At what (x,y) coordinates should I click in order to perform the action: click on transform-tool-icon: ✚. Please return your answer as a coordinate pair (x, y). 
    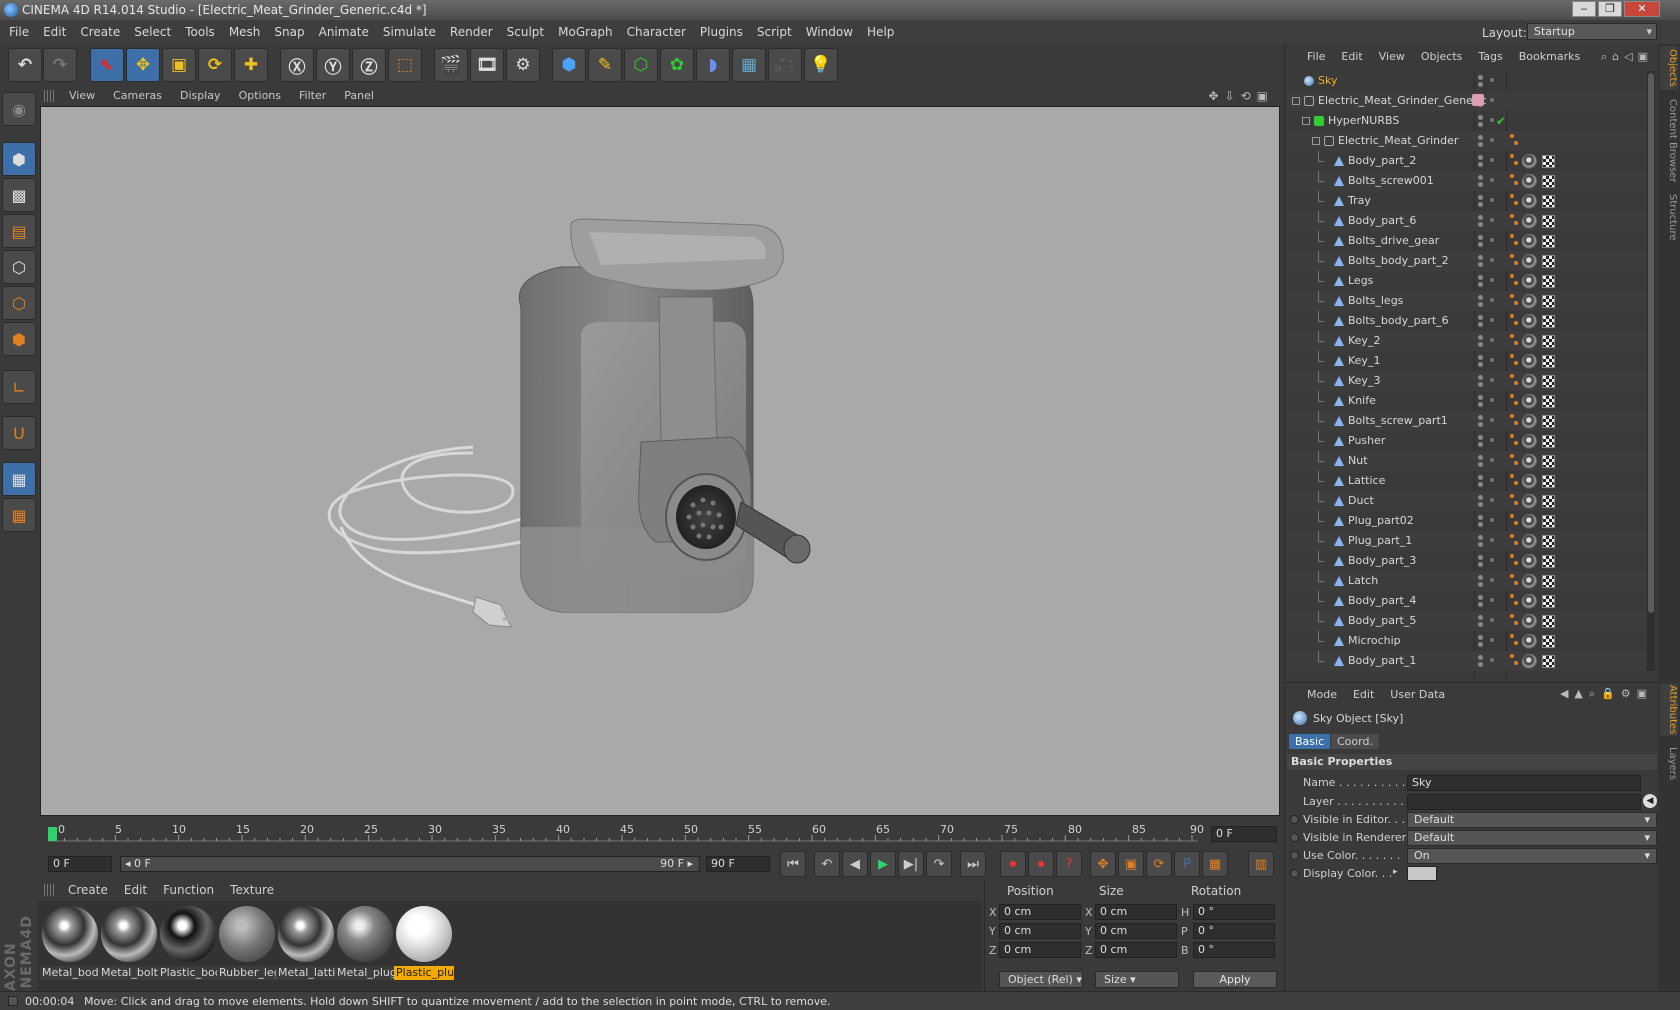
    Looking at the image, I should click on (251, 65).